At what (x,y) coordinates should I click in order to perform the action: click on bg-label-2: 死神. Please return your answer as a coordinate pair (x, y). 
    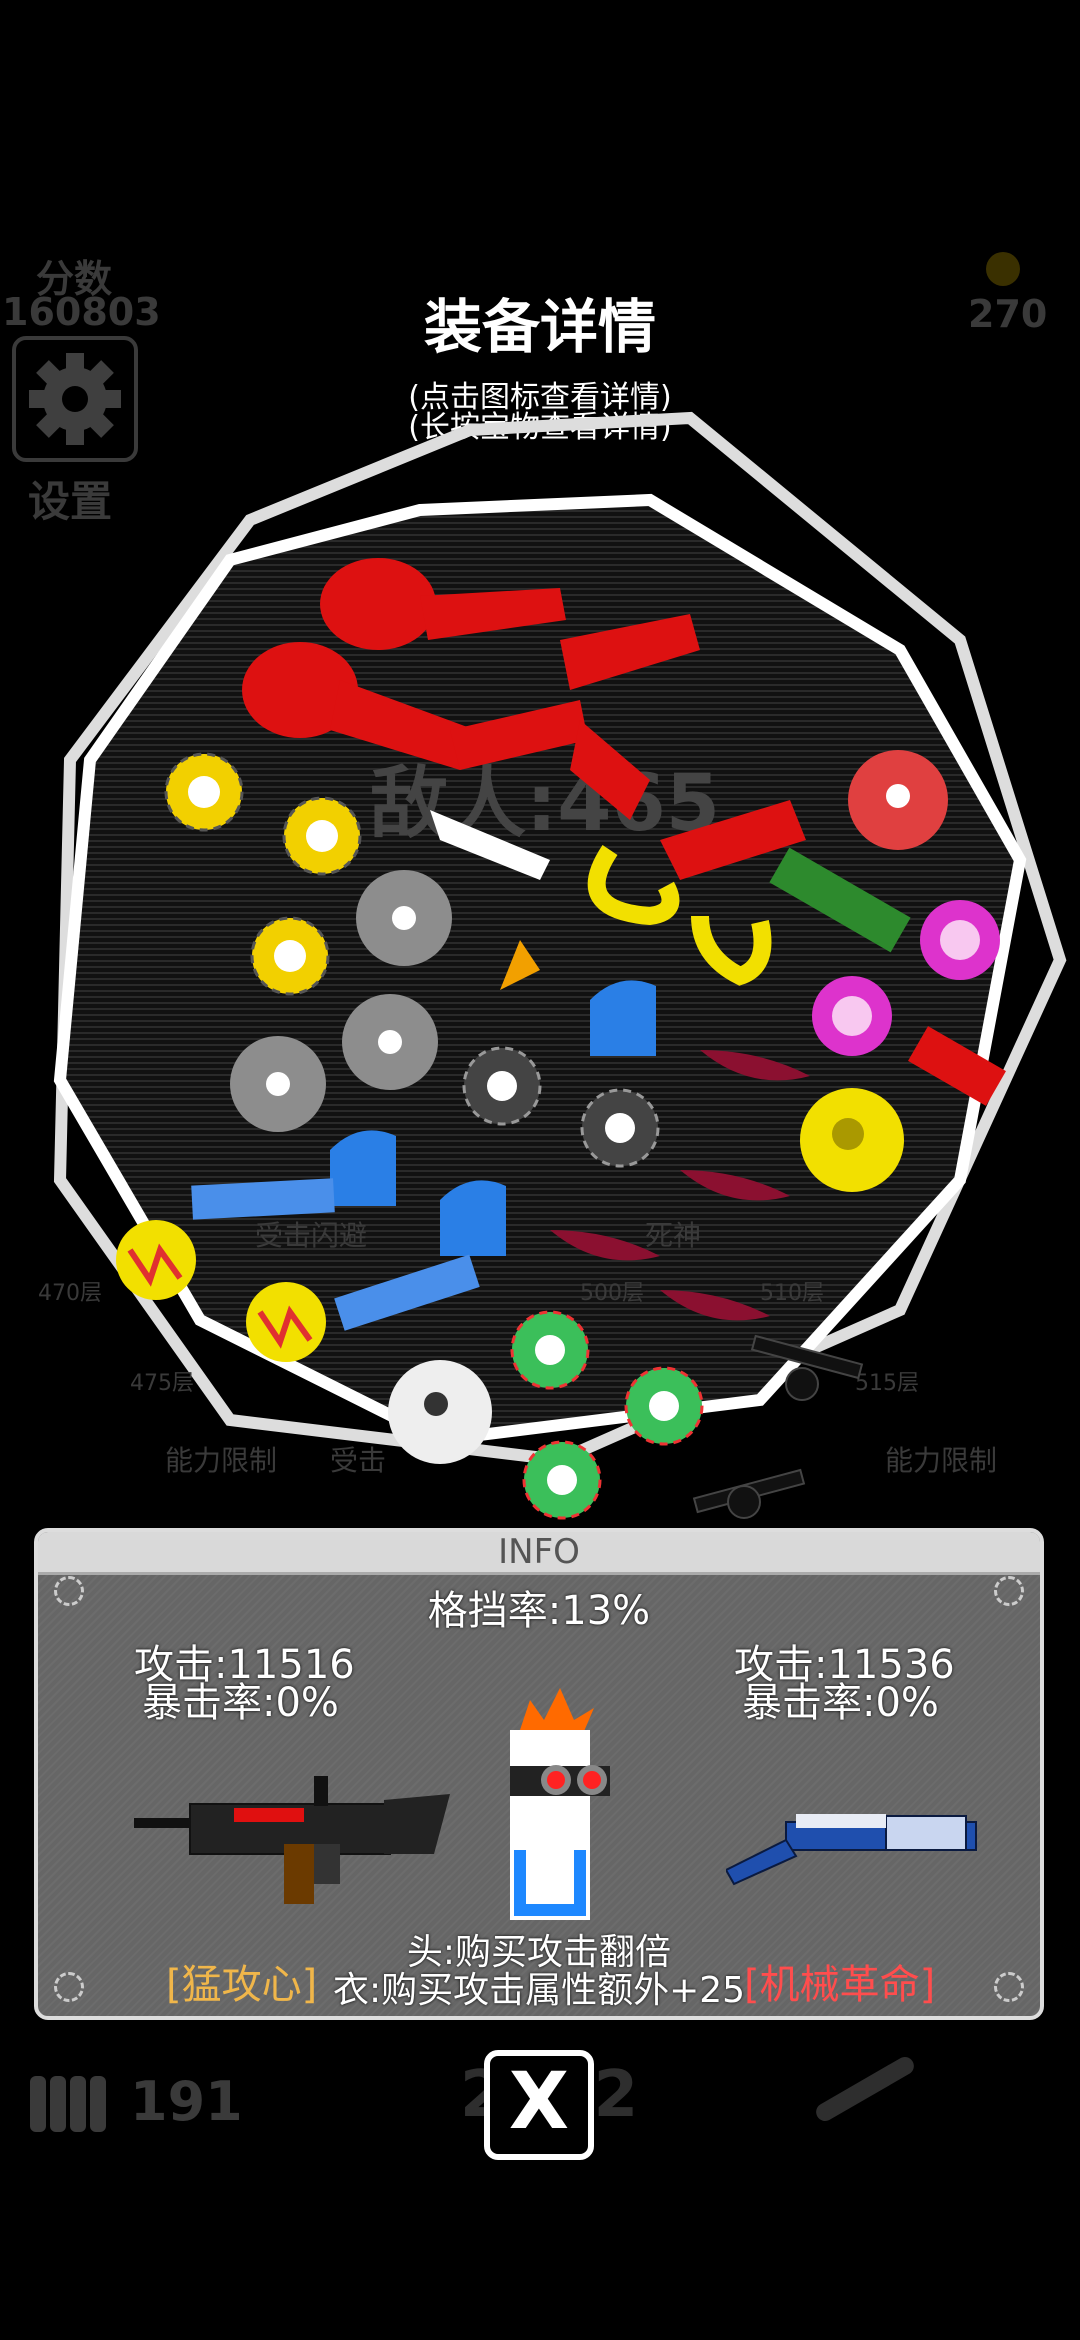
    Looking at the image, I should click on (673, 1235).